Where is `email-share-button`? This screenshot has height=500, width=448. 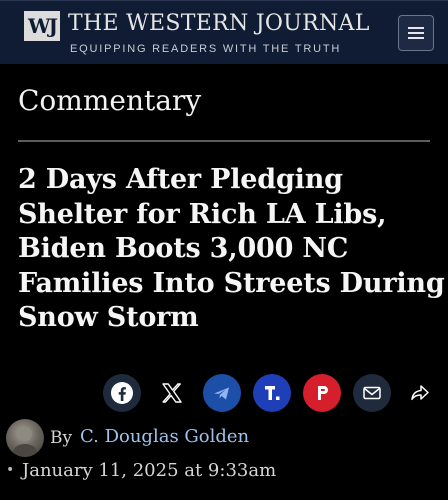
email-share-button is located at coordinates (372, 393).